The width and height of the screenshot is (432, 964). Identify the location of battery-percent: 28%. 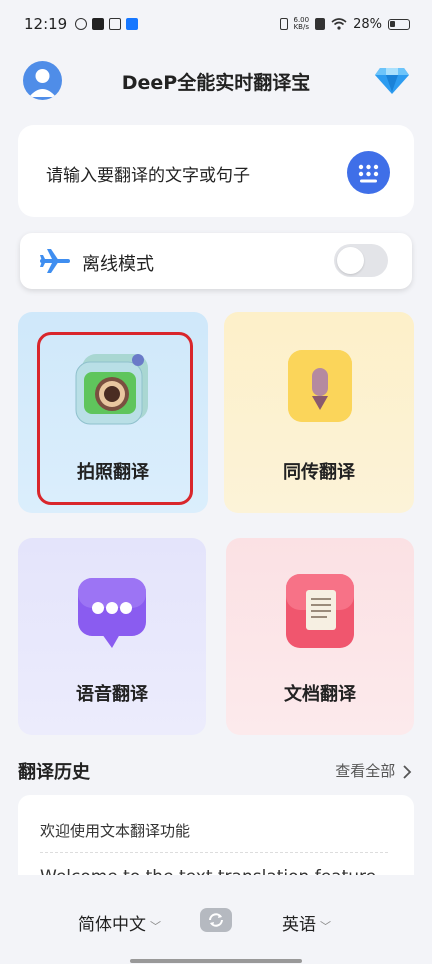
(367, 24).